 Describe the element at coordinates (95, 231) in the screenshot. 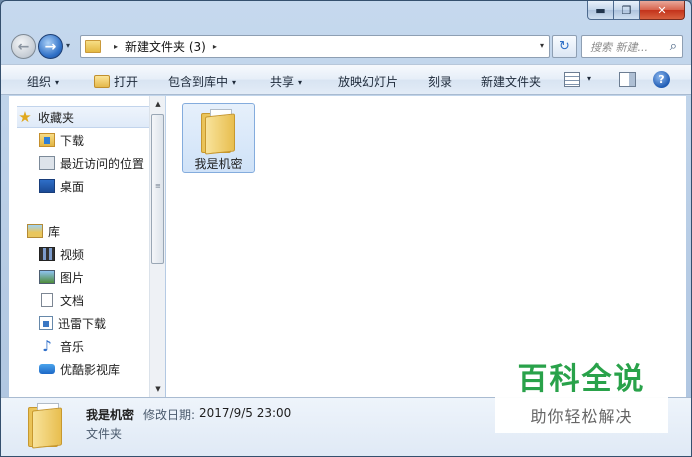

I see `nav-libraries: 库` at that location.